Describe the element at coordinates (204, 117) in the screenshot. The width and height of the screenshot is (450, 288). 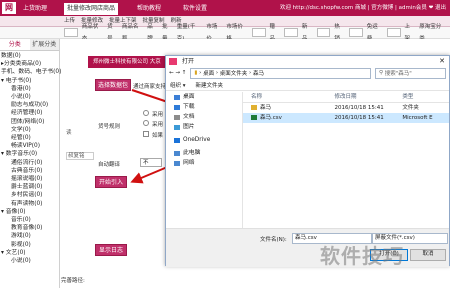
I see `nav-item: 文档` at that location.